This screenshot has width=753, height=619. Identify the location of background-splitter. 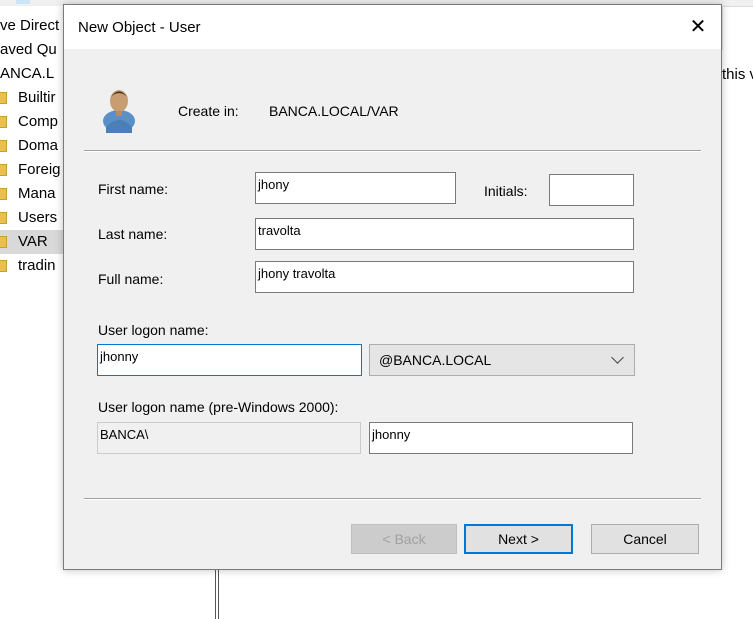
(217, 592).